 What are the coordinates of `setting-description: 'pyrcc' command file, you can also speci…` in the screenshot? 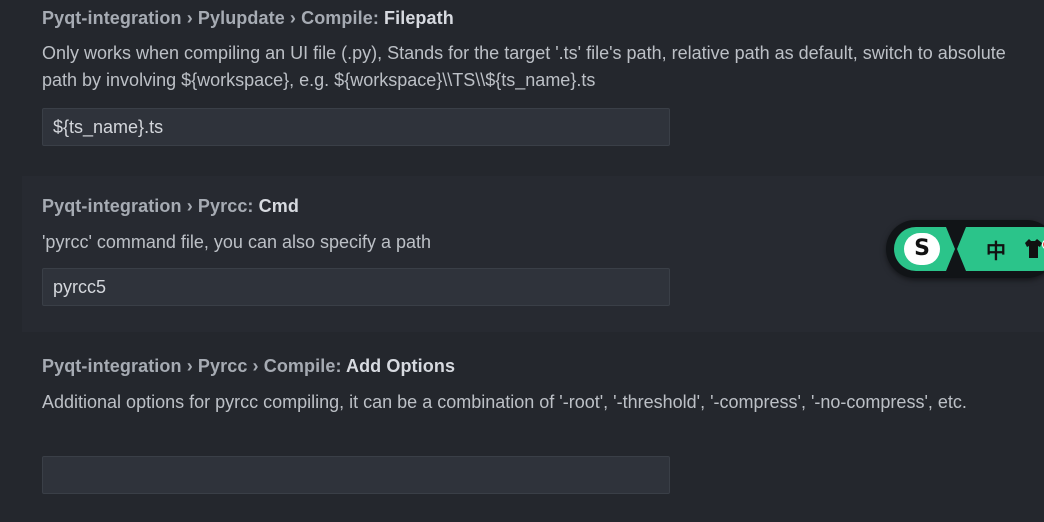 It's located at (237, 242).